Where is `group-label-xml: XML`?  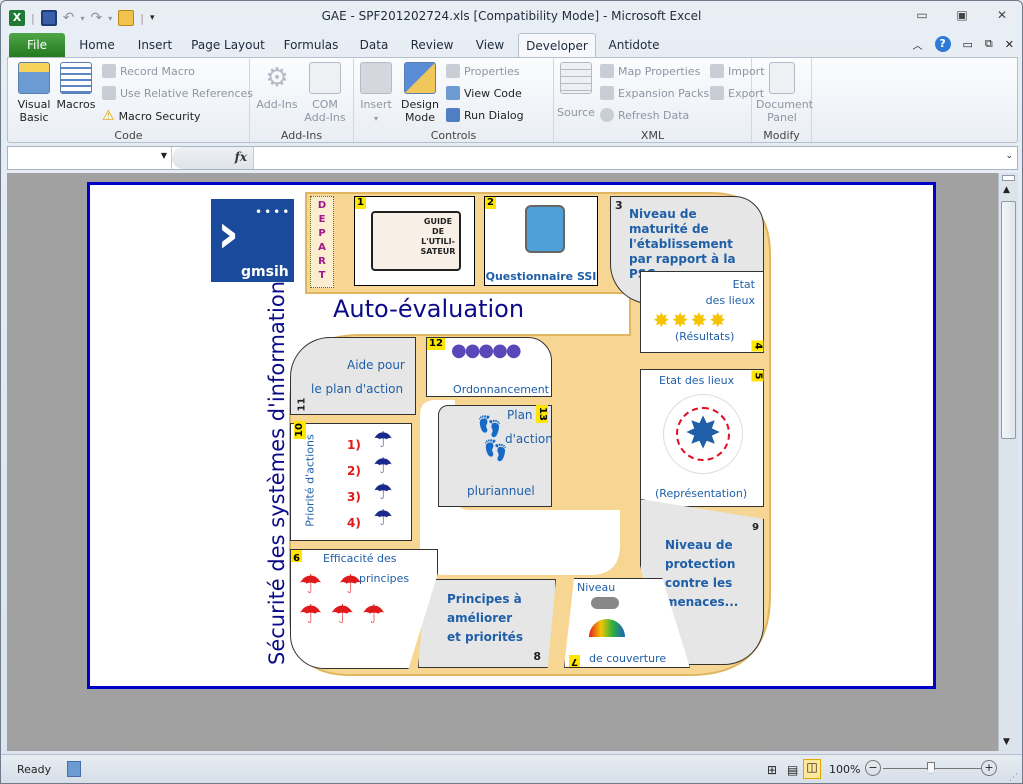
group-label-xml: XML is located at coordinates (652, 135).